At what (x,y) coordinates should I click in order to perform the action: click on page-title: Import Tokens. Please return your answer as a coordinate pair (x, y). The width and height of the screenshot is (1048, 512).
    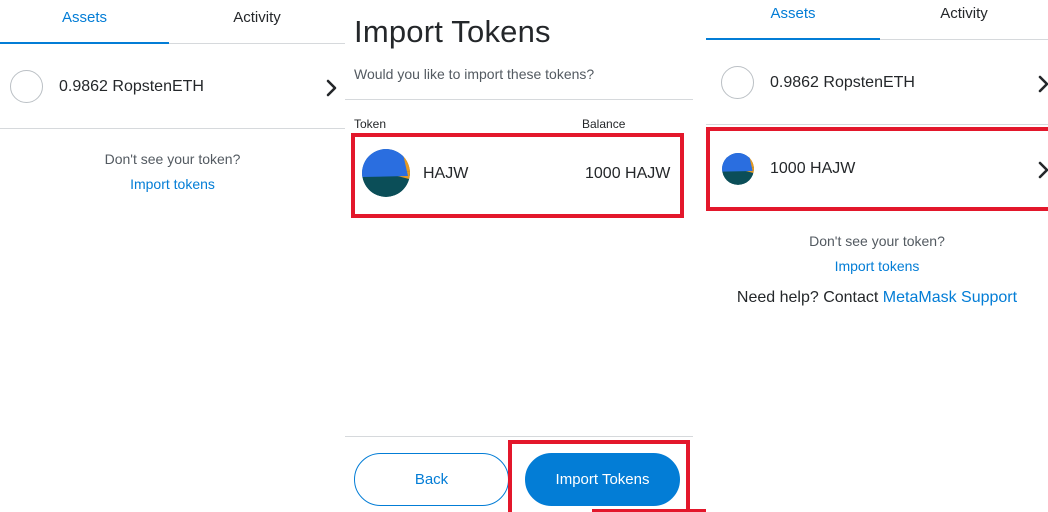
    Looking at the image, I should click on (452, 31).